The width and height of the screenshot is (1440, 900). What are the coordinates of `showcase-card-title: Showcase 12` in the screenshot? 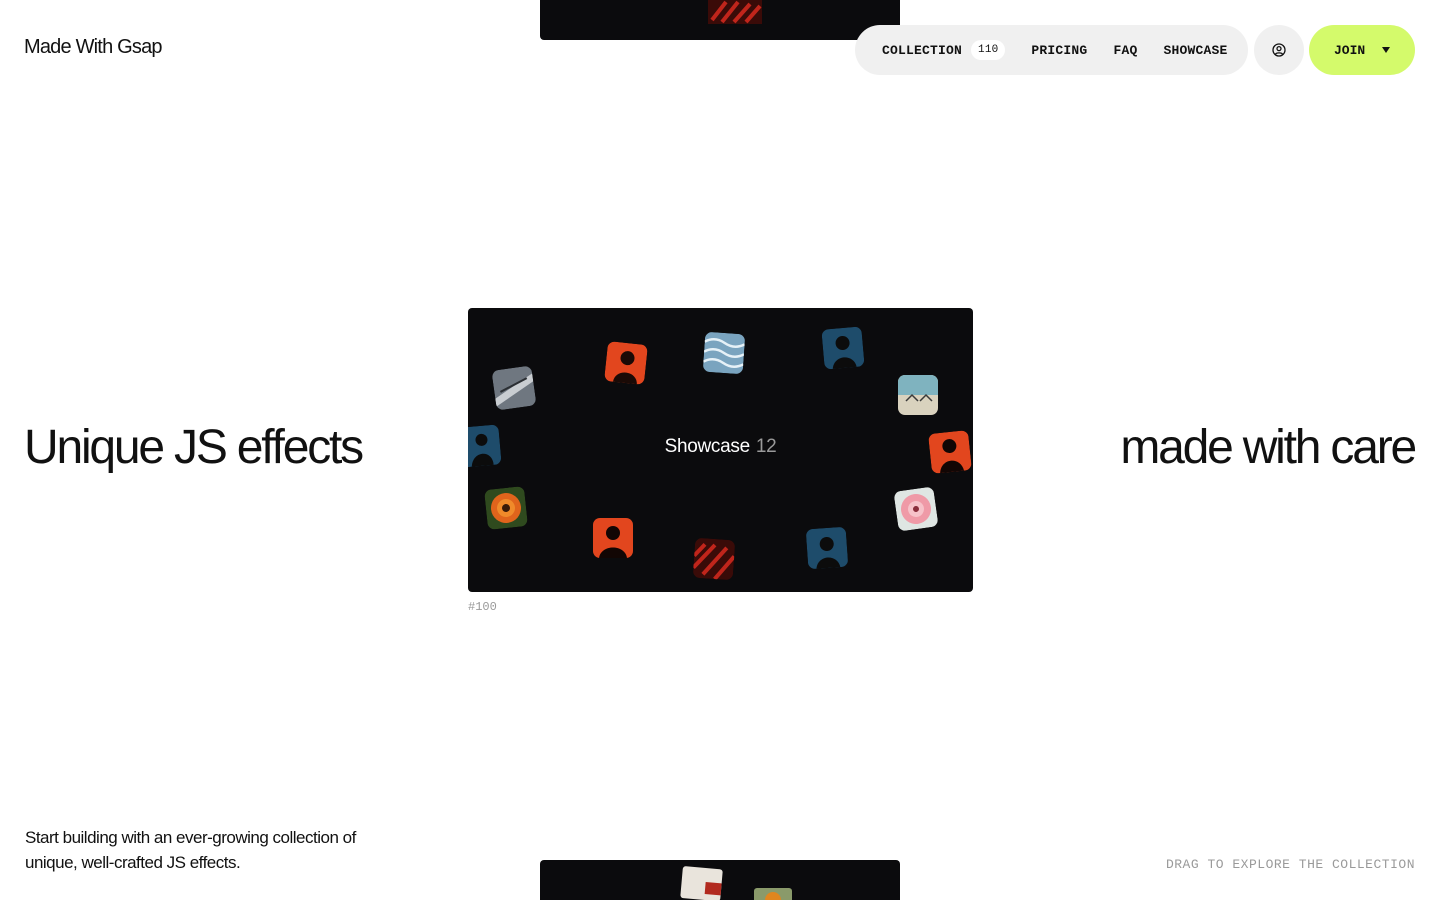 It's located at (720, 447).